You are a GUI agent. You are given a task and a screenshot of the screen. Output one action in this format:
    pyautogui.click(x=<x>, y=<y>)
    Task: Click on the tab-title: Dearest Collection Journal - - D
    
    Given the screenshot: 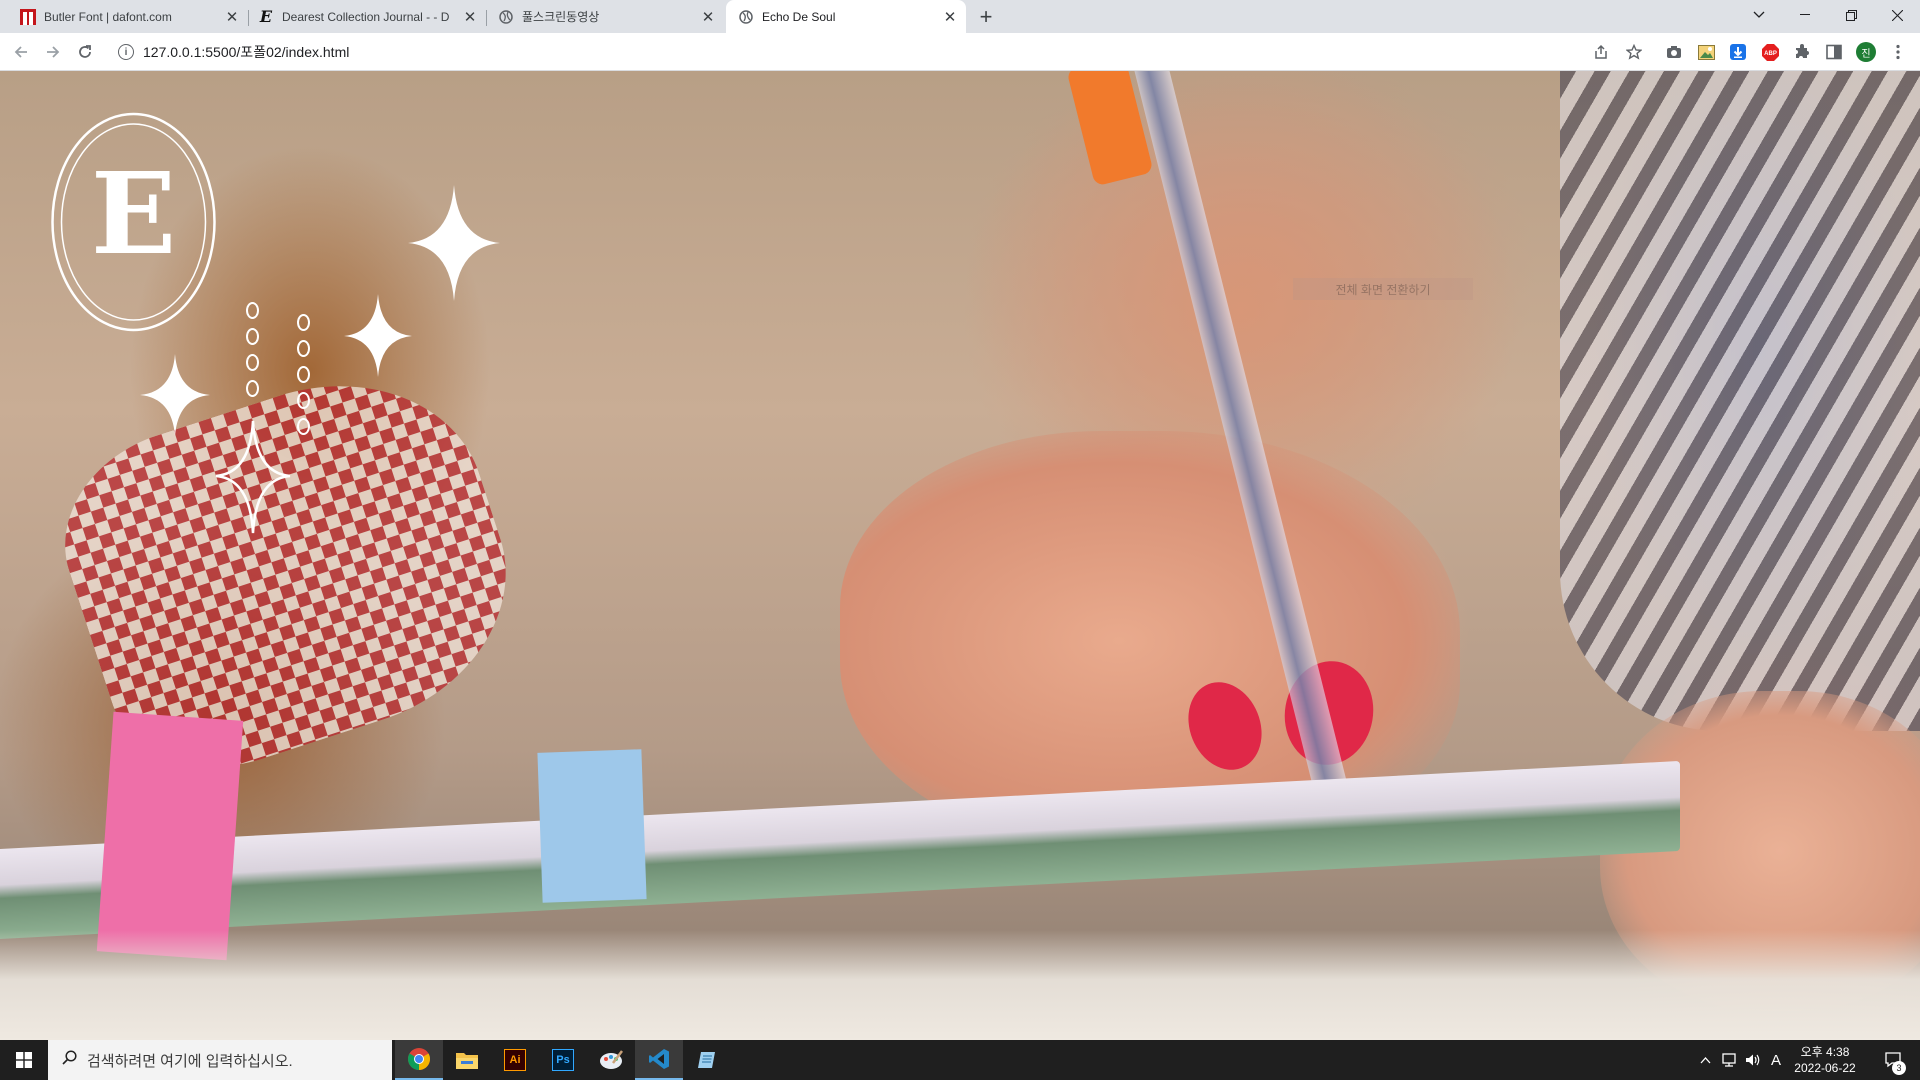 What is the action you would take?
    pyautogui.click(x=366, y=16)
    